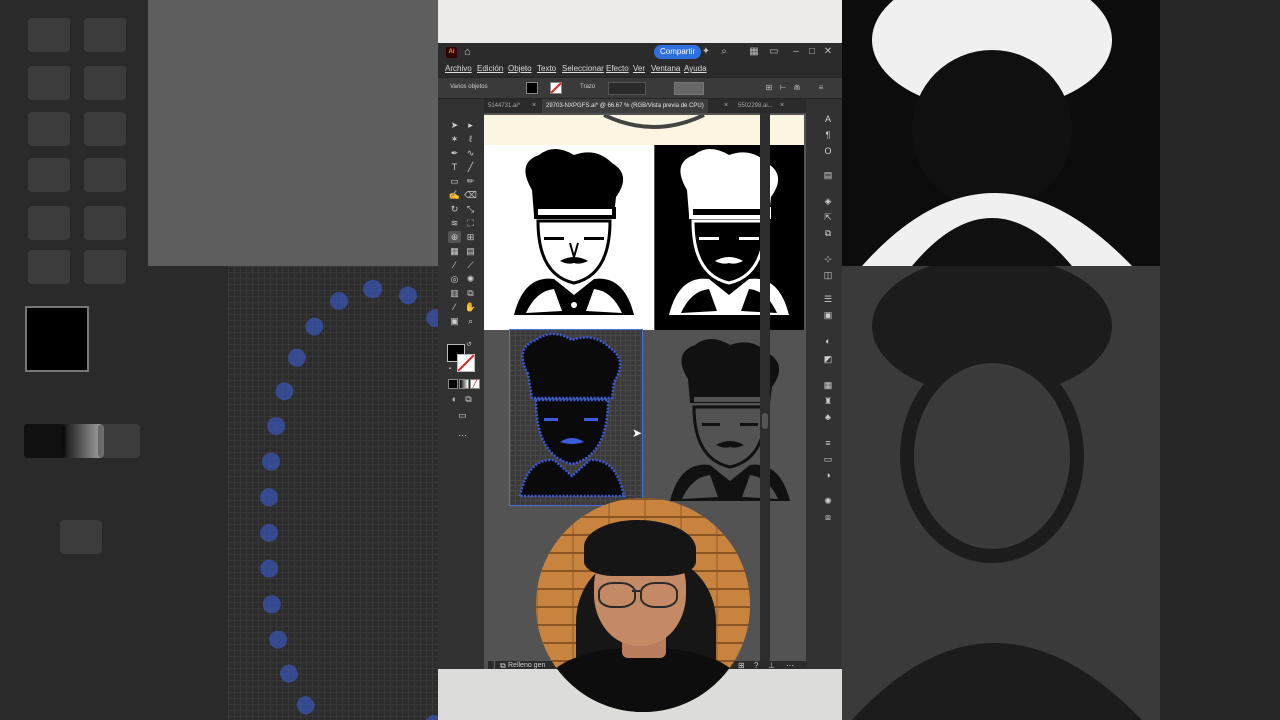  I want to click on default-colors-icon: ▪, so click(450, 369).